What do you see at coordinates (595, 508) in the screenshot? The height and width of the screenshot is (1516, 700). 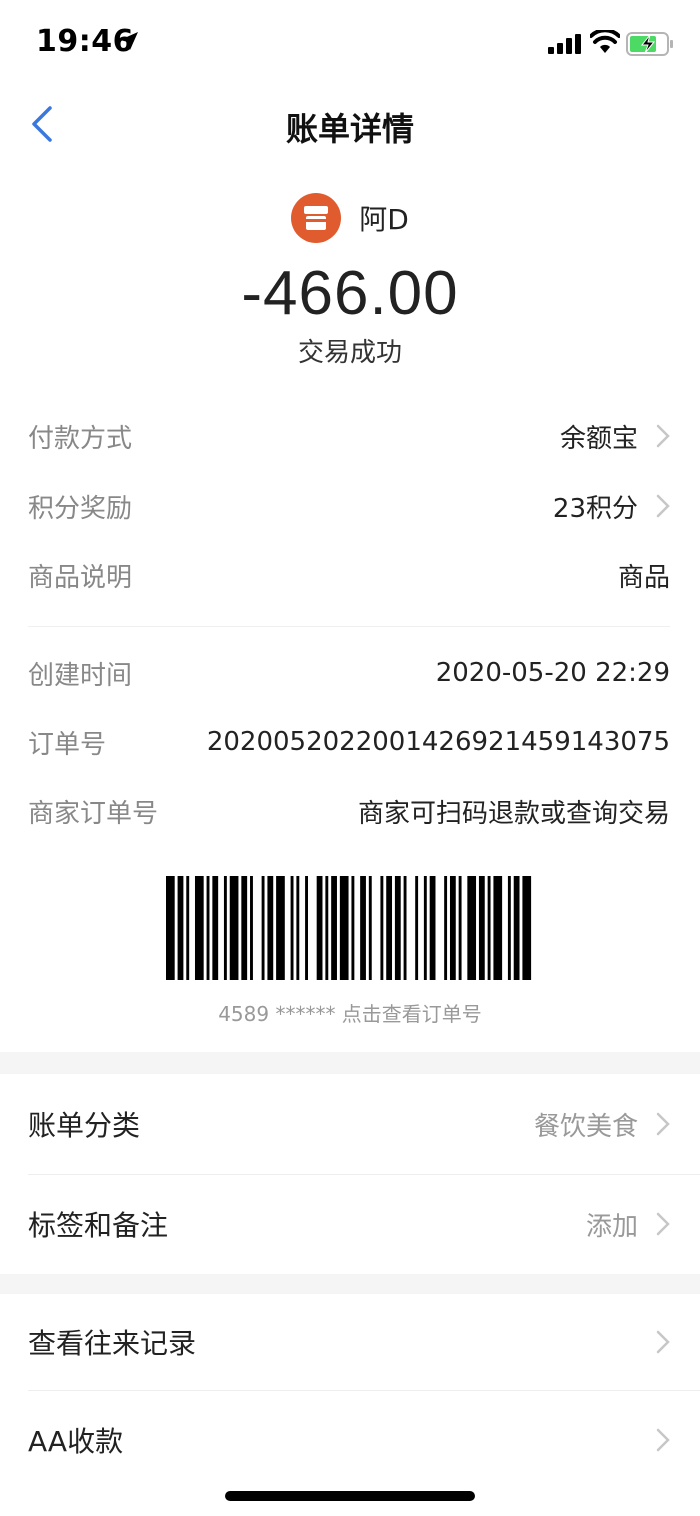 I see `row-value: 23积分` at bounding box center [595, 508].